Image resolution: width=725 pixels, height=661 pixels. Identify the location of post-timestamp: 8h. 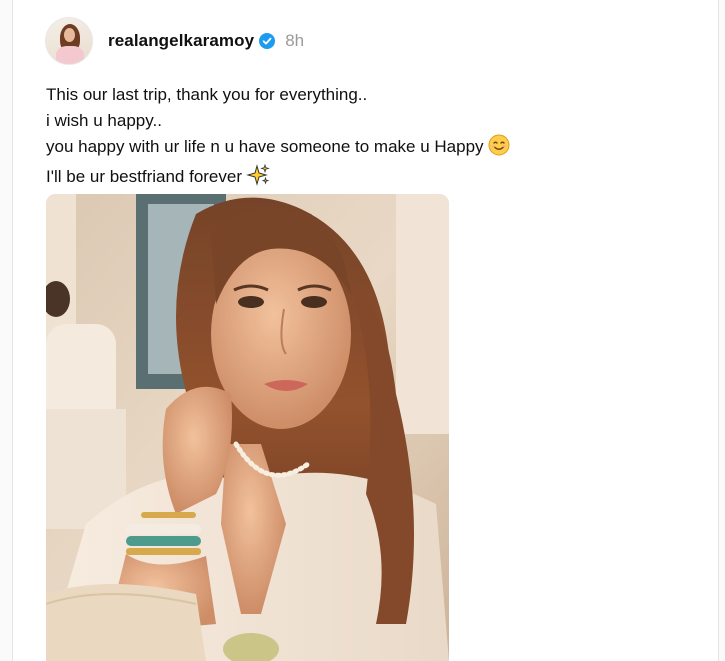
(294, 41).